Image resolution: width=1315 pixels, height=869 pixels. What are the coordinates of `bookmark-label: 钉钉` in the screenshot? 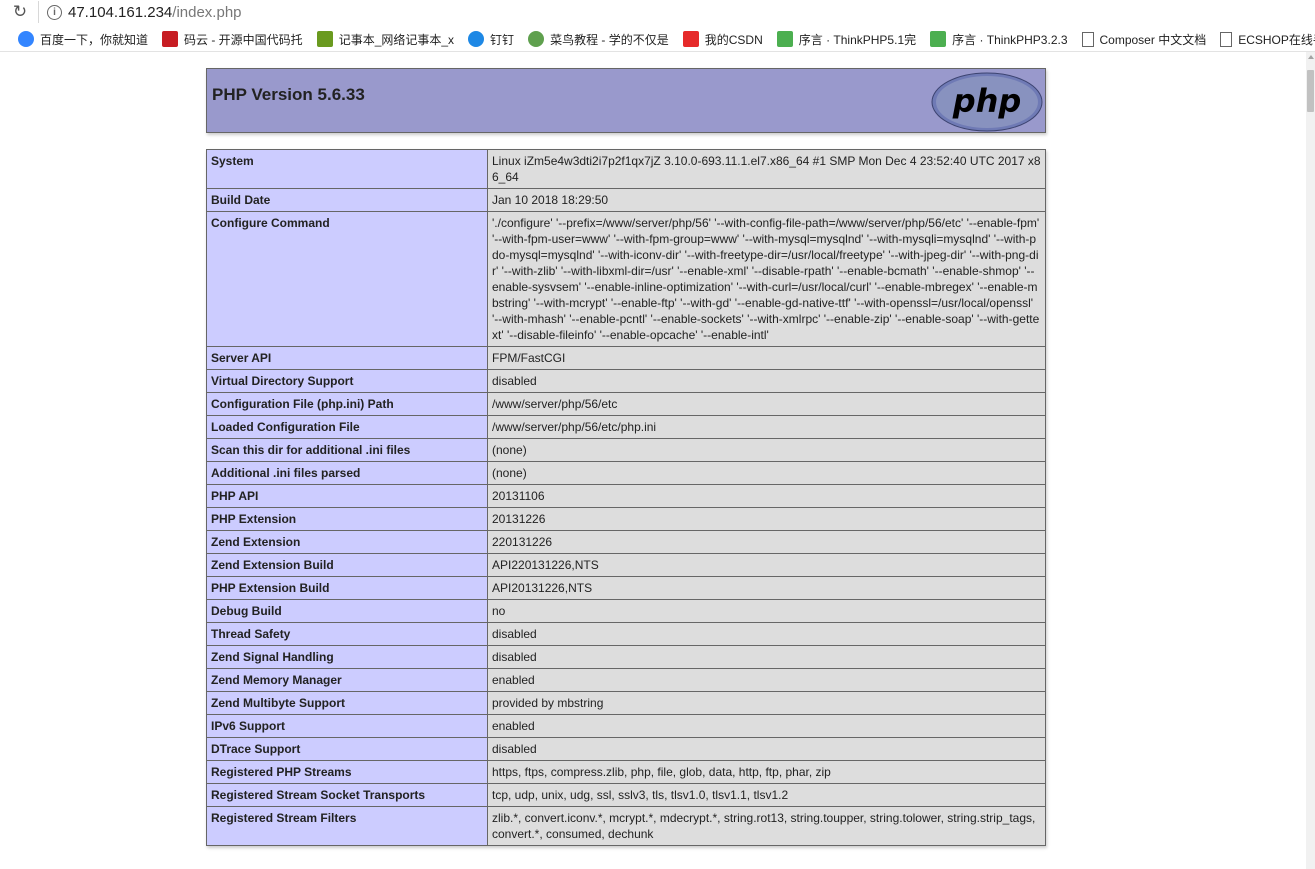 It's located at (502, 39).